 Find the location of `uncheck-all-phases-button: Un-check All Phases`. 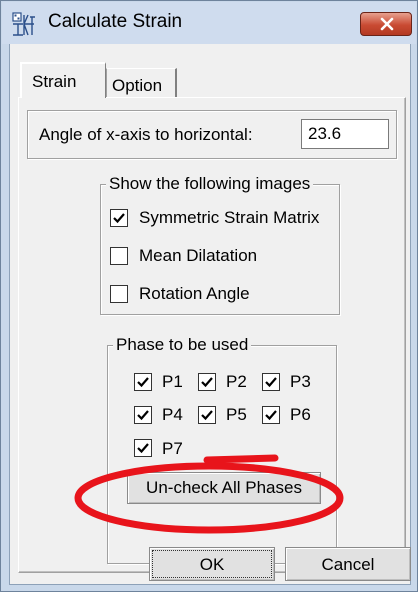

uncheck-all-phases-button: Un-check All Phases is located at coordinates (224, 488).